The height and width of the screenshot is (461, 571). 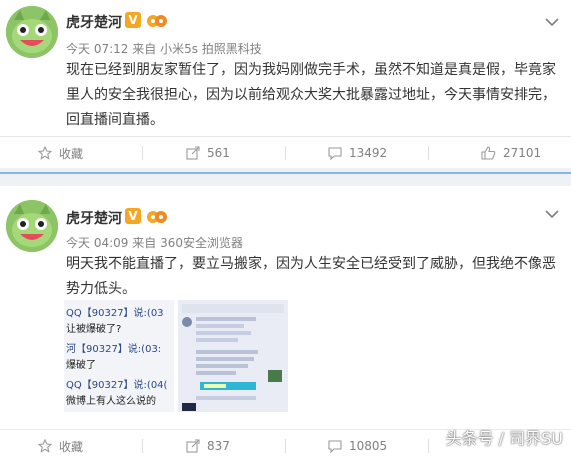 What do you see at coordinates (285, 177) in the screenshot?
I see `feed-divider` at bounding box center [285, 177].